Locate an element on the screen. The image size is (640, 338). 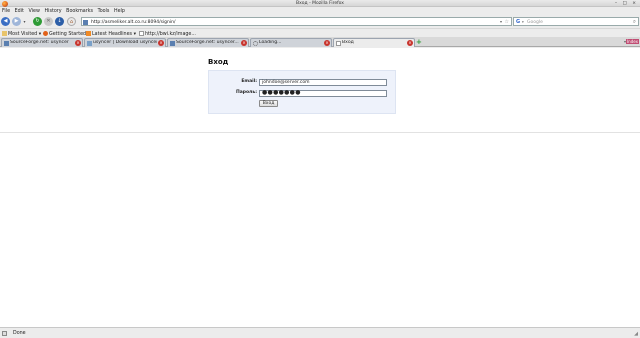
rss-feed-icon is located at coordinates (88, 33).